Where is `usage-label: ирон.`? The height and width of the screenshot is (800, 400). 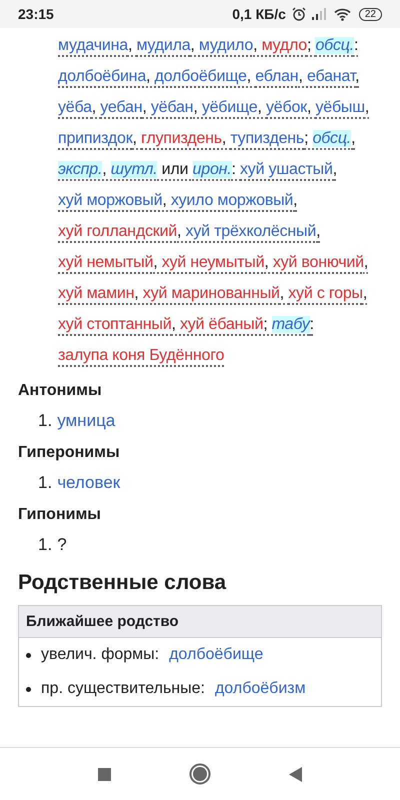
usage-label: ирон. is located at coordinates (212, 169).